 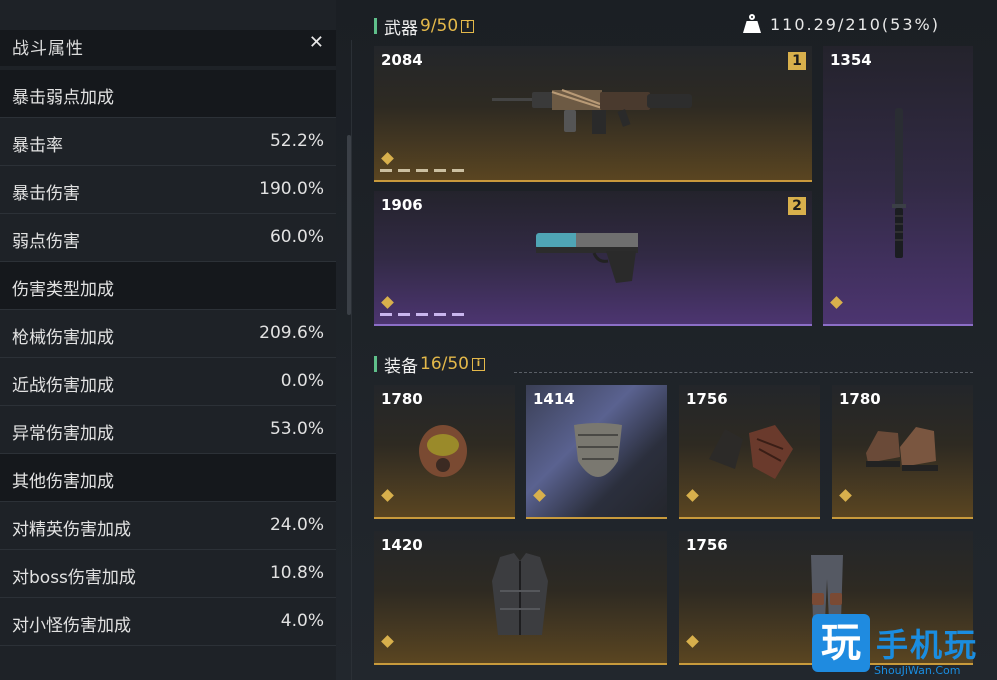 I want to click on stat-row: 暴击伤害 190.0%, so click(x=168, y=190).